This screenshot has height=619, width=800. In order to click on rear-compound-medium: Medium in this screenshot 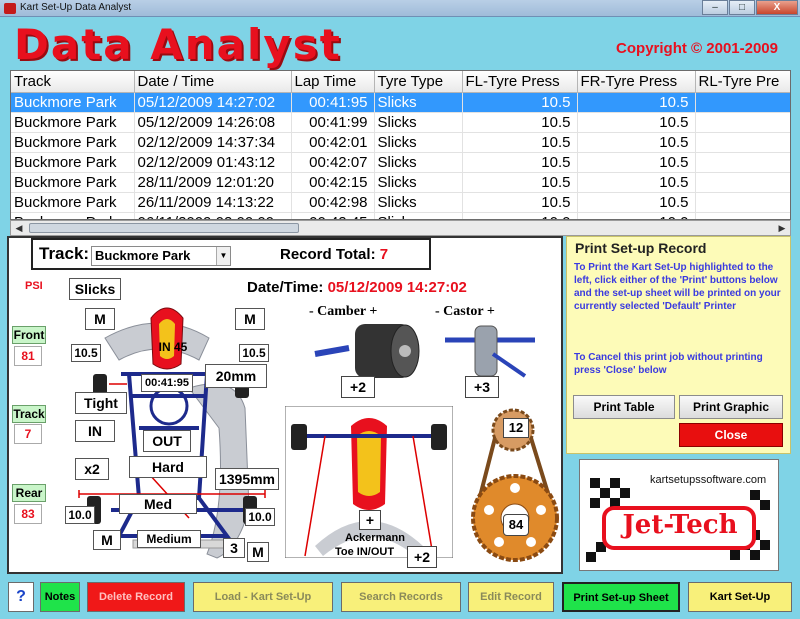, I will do `click(169, 539)`.